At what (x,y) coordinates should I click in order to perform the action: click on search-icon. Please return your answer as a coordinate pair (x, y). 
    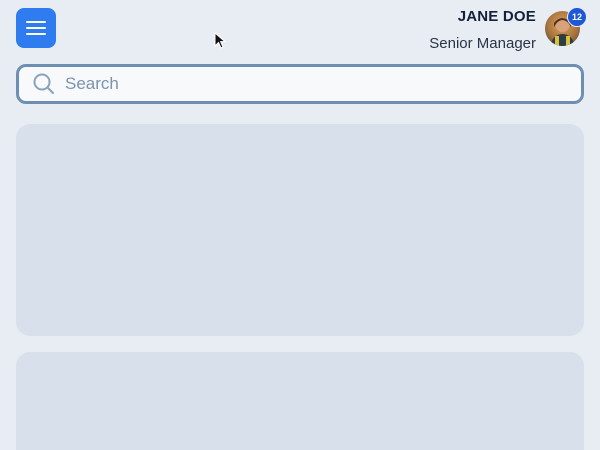
    Looking at the image, I should click on (44, 84).